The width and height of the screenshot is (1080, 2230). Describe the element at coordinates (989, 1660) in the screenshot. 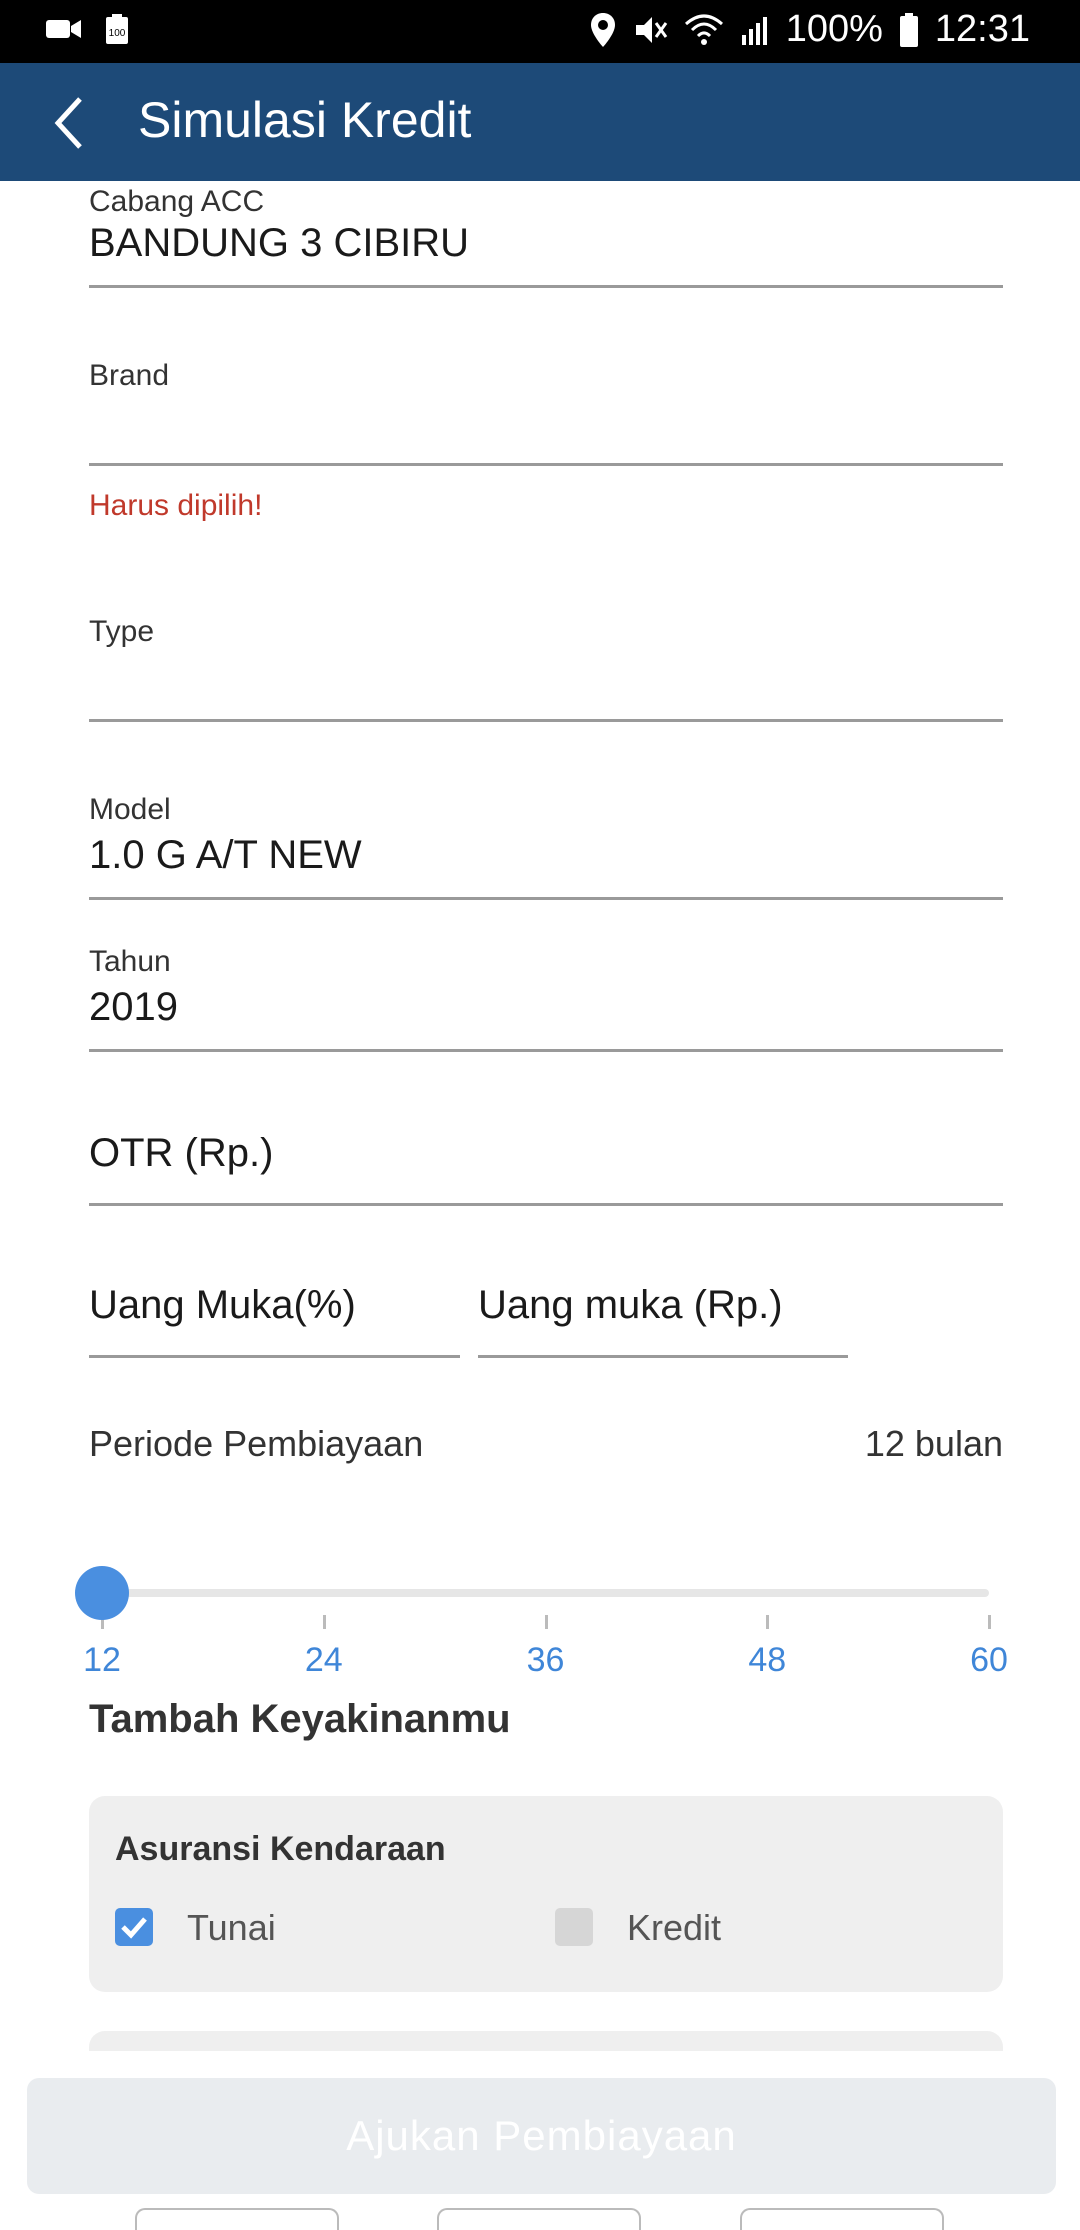

I see `slider-tick-label: 60` at that location.